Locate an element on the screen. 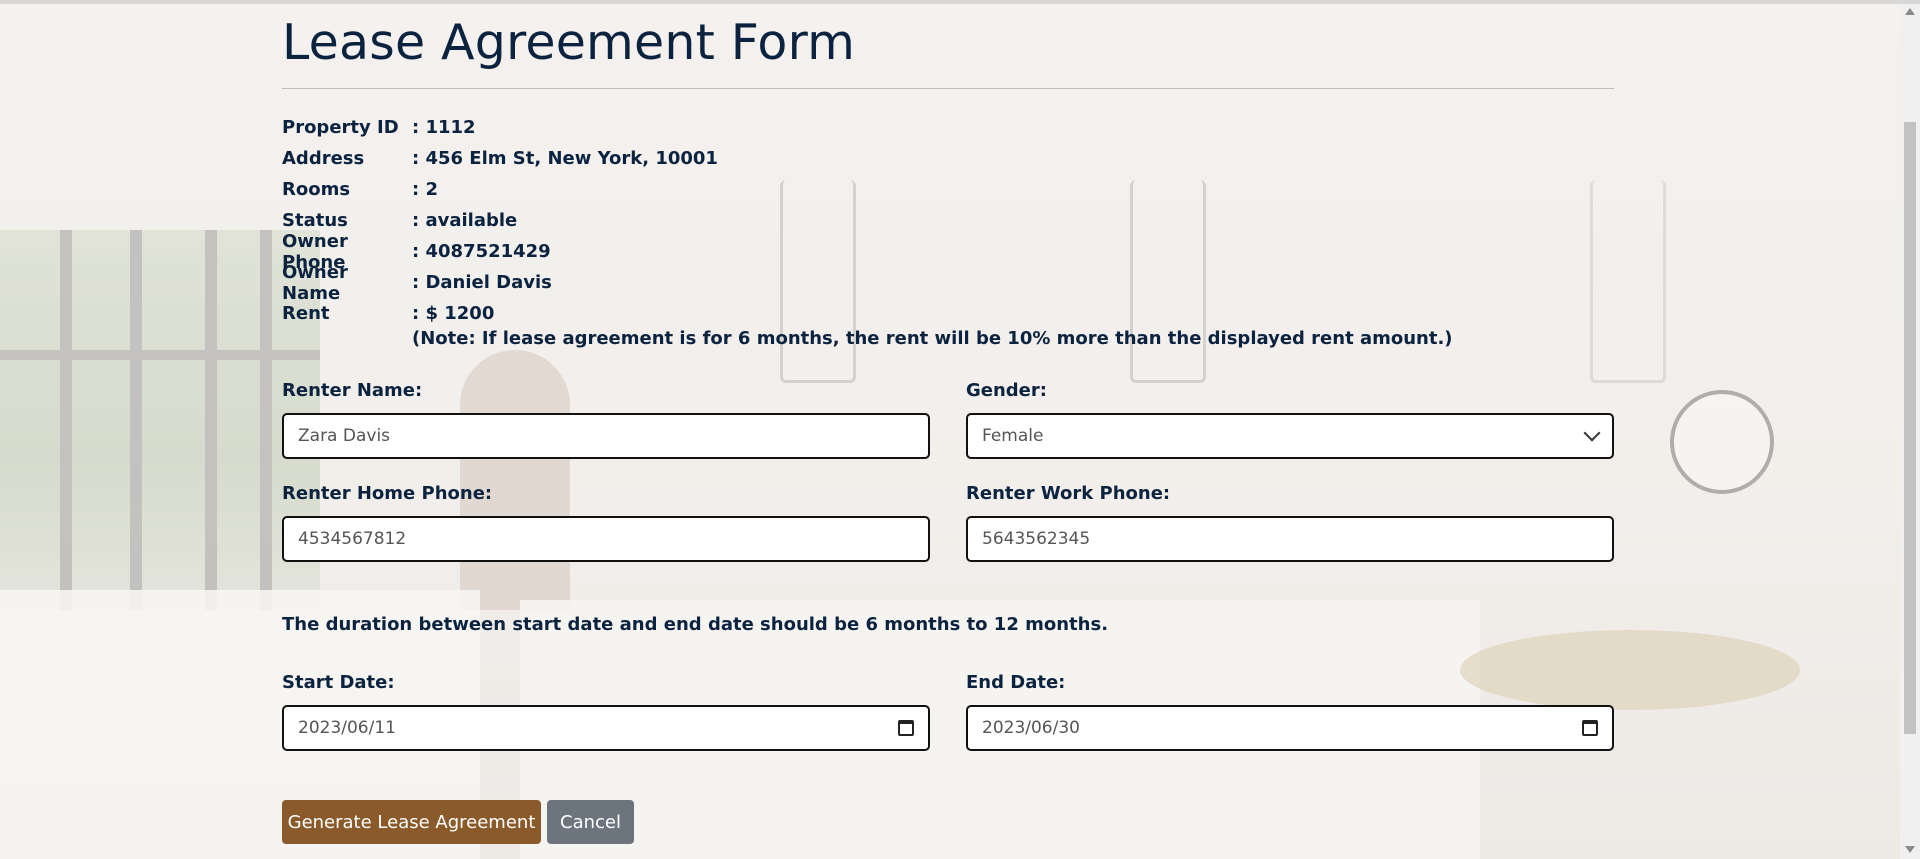  owner-name-value: : Daniel Davis is located at coordinates (482, 282).